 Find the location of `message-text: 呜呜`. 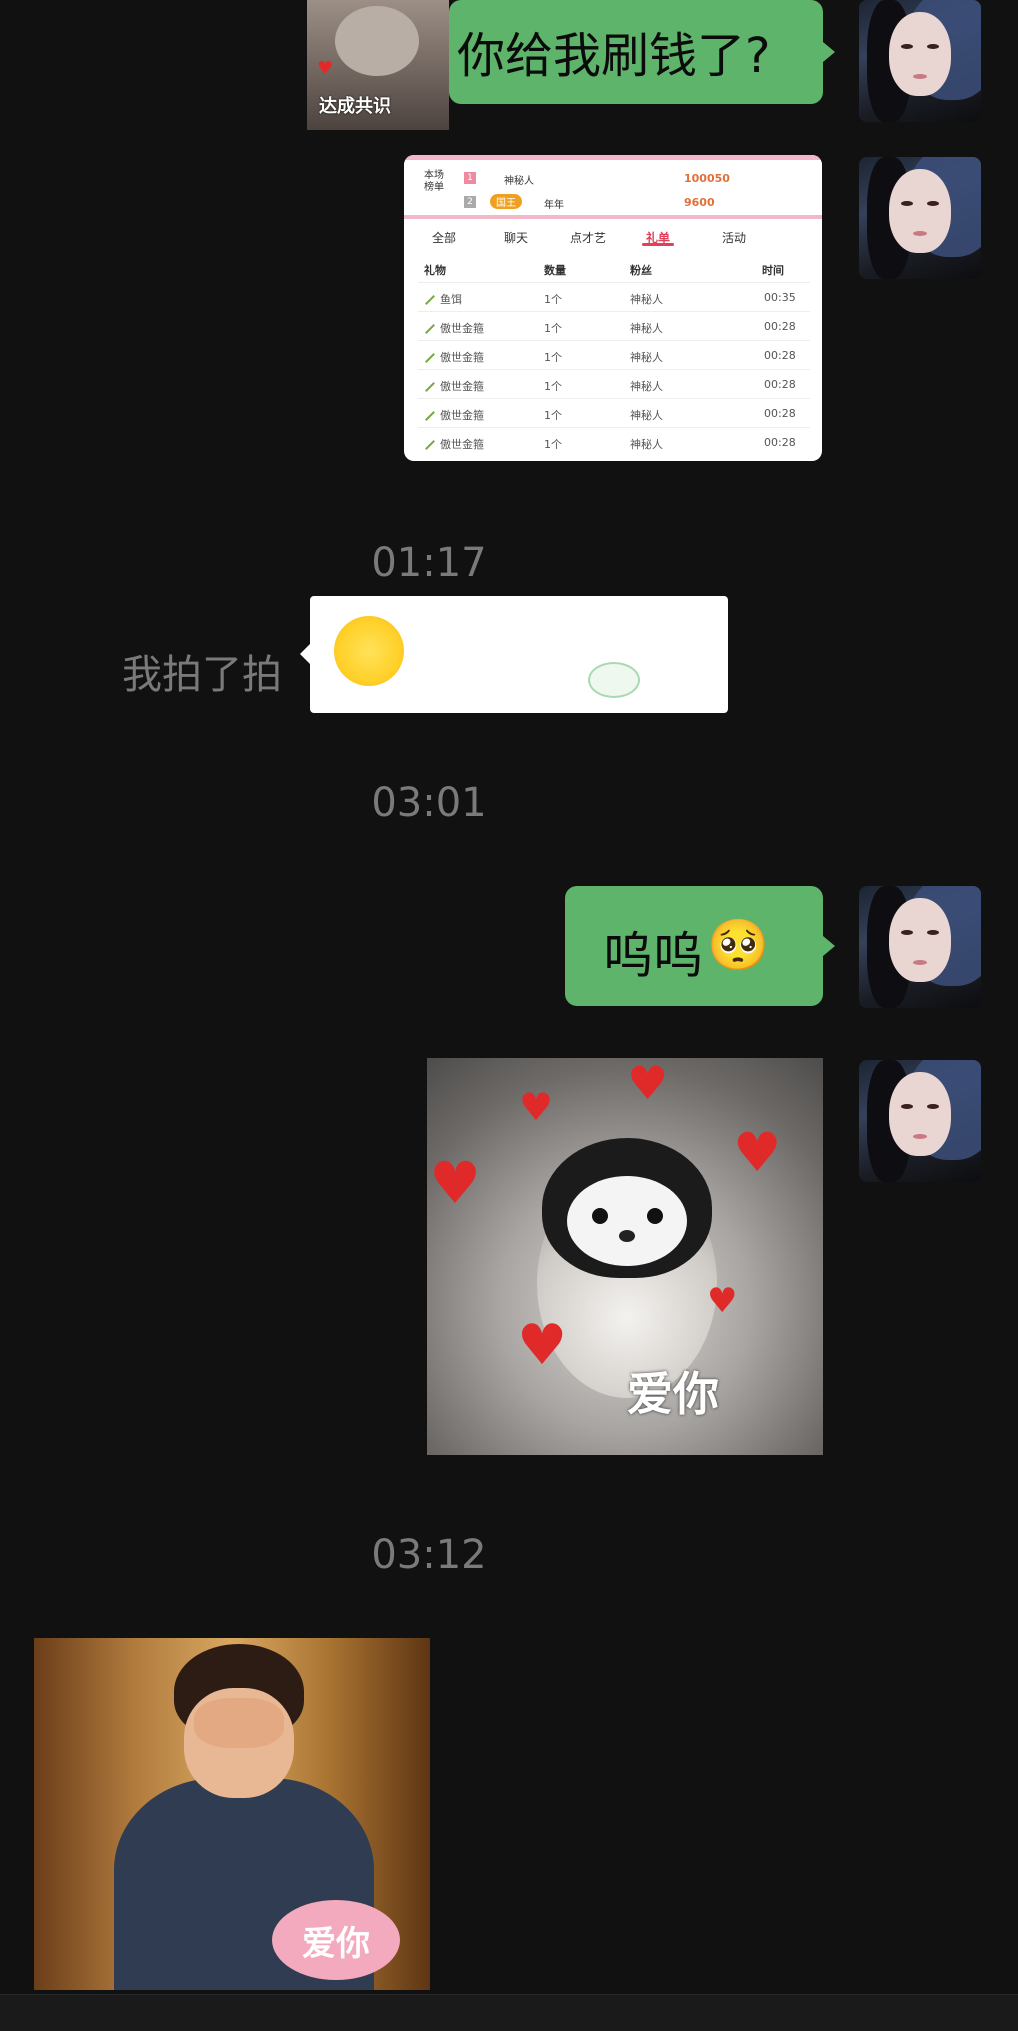

message-text: 呜呜 is located at coordinates (653, 956).